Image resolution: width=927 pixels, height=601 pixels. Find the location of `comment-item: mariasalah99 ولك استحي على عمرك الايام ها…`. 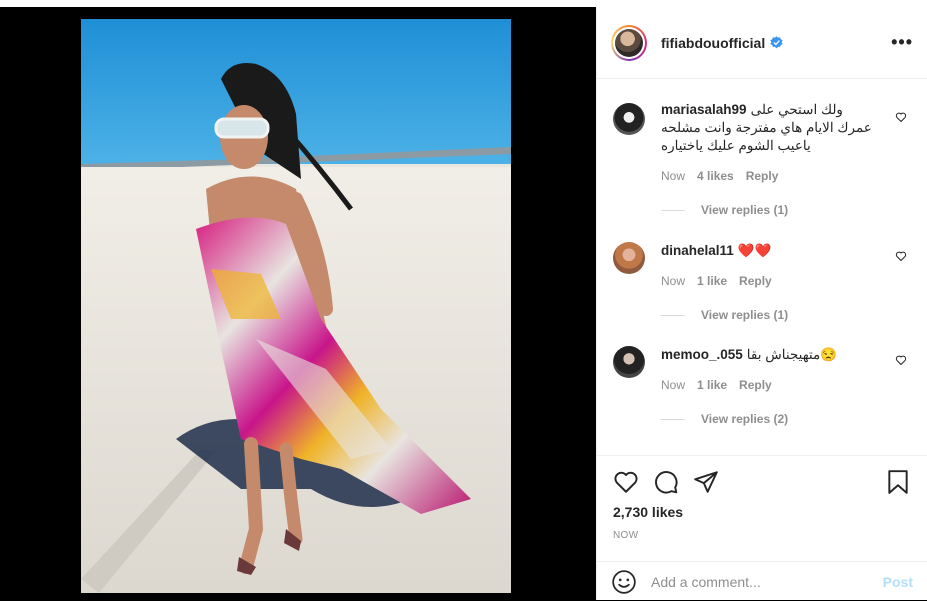

comment-item: mariasalah99 ولك استحي على عمرك الايام ها… is located at coordinates (762, 159).